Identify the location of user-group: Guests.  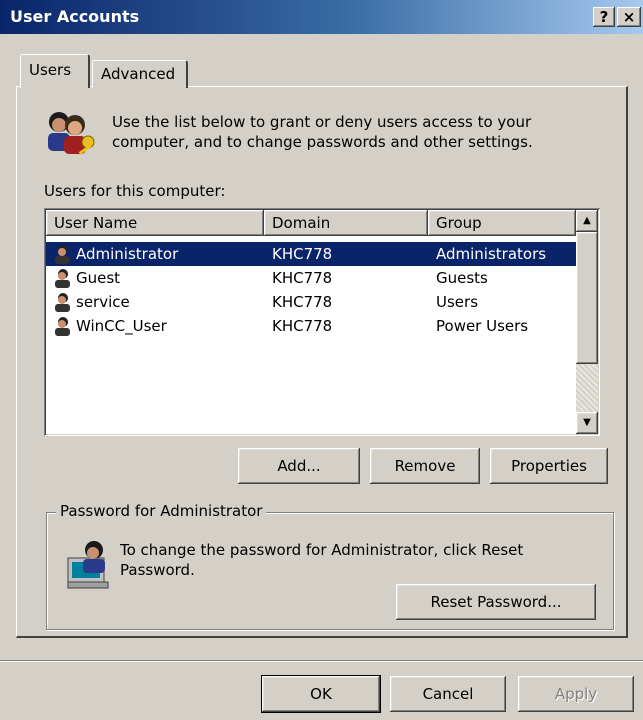
(462, 278).